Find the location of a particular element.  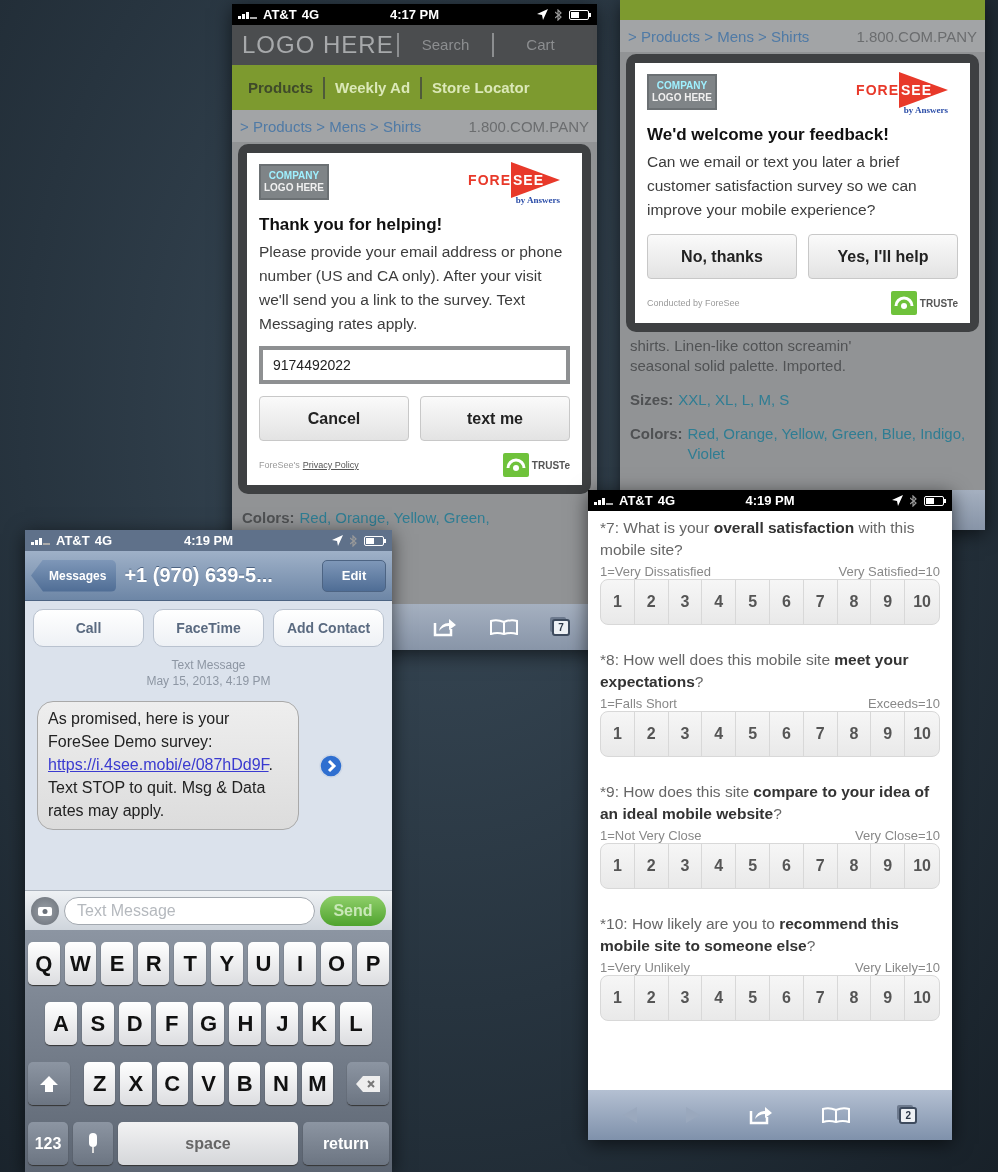

letter-key: V is located at coordinates (208, 1083).